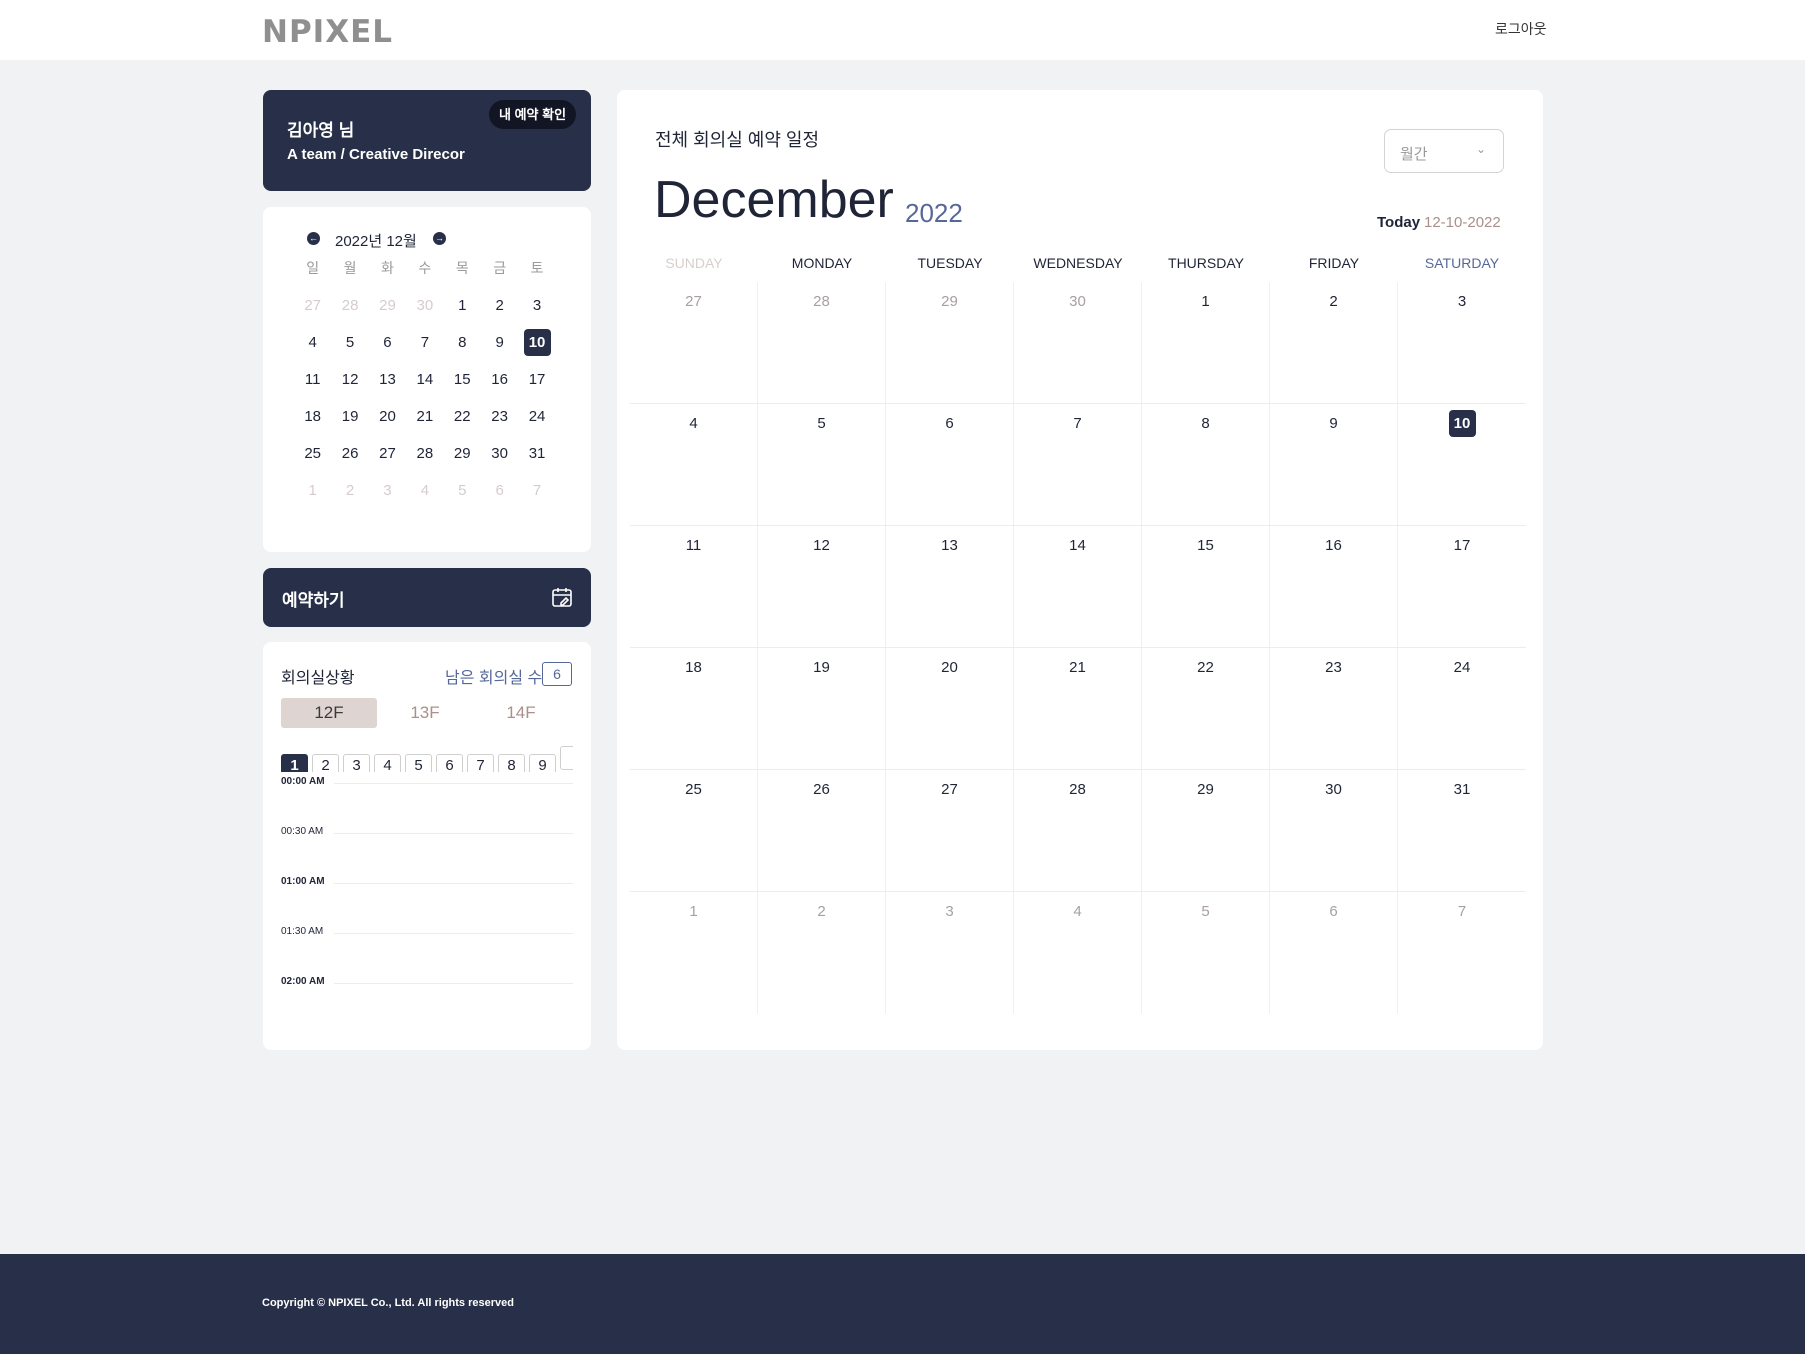 Image resolution: width=1805 pixels, height=1354 pixels. Describe the element at coordinates (1334, 709) in the screenshot. I see `calendar-day-cell: 23` at that location.